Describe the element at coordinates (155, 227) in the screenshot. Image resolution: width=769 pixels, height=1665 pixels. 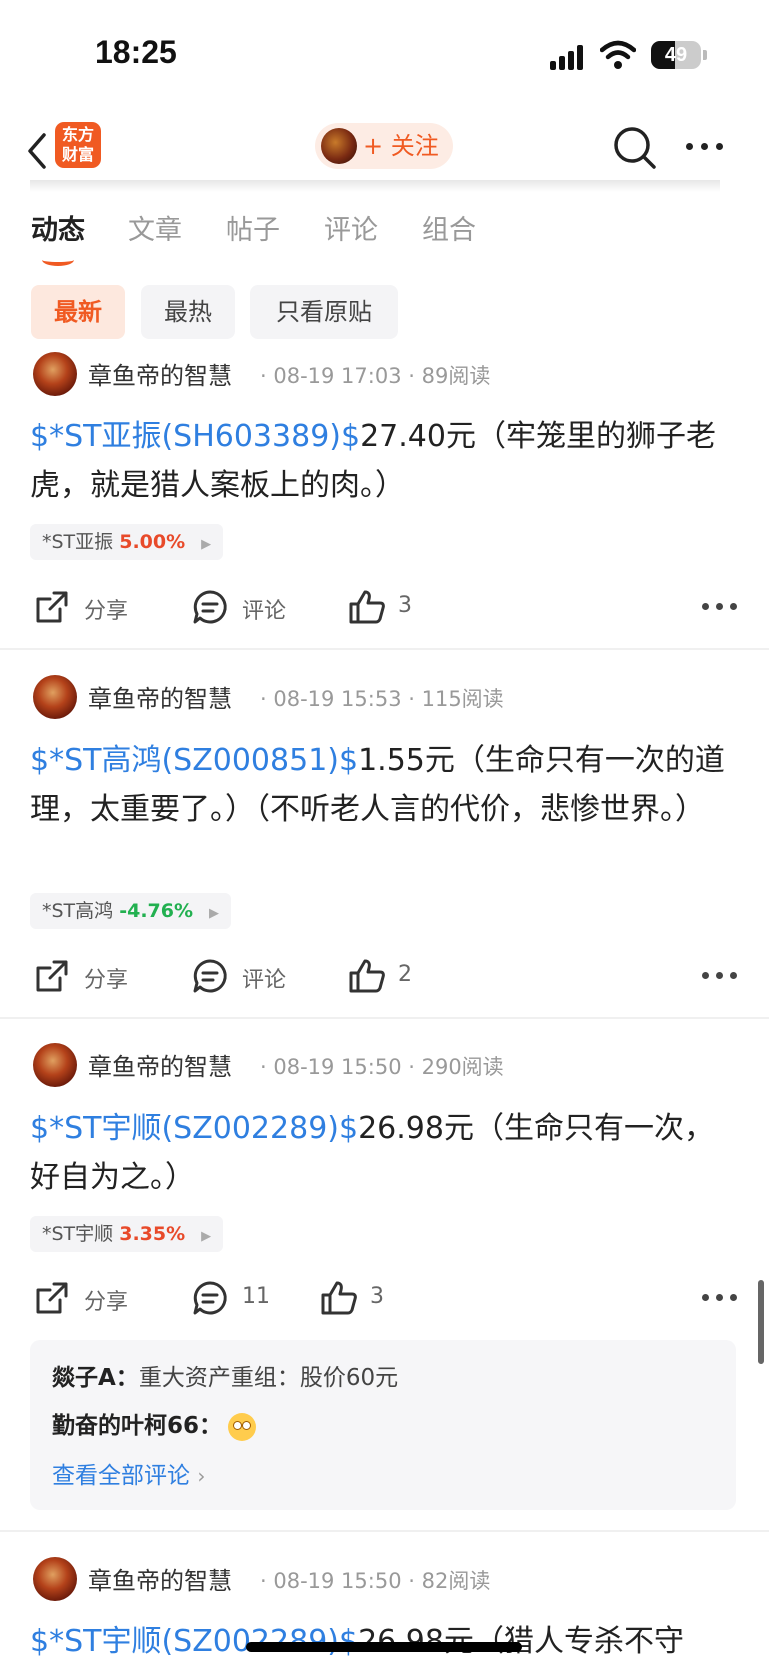
I see `tab-articles: 文章` at that location.